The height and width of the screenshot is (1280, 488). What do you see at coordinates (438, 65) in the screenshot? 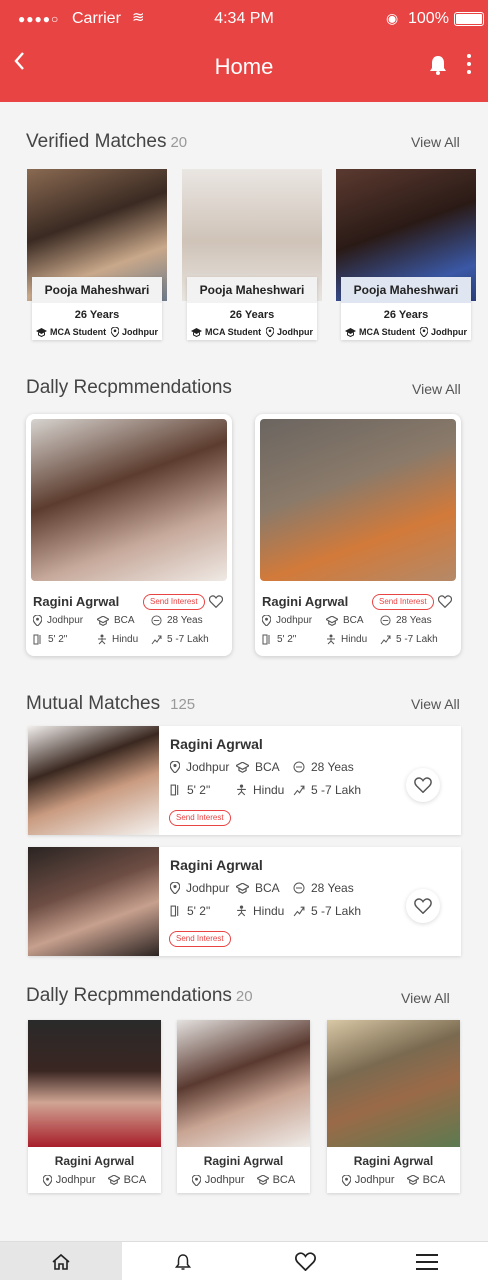
I see `notifications-button` at bounding box center [438, 65].